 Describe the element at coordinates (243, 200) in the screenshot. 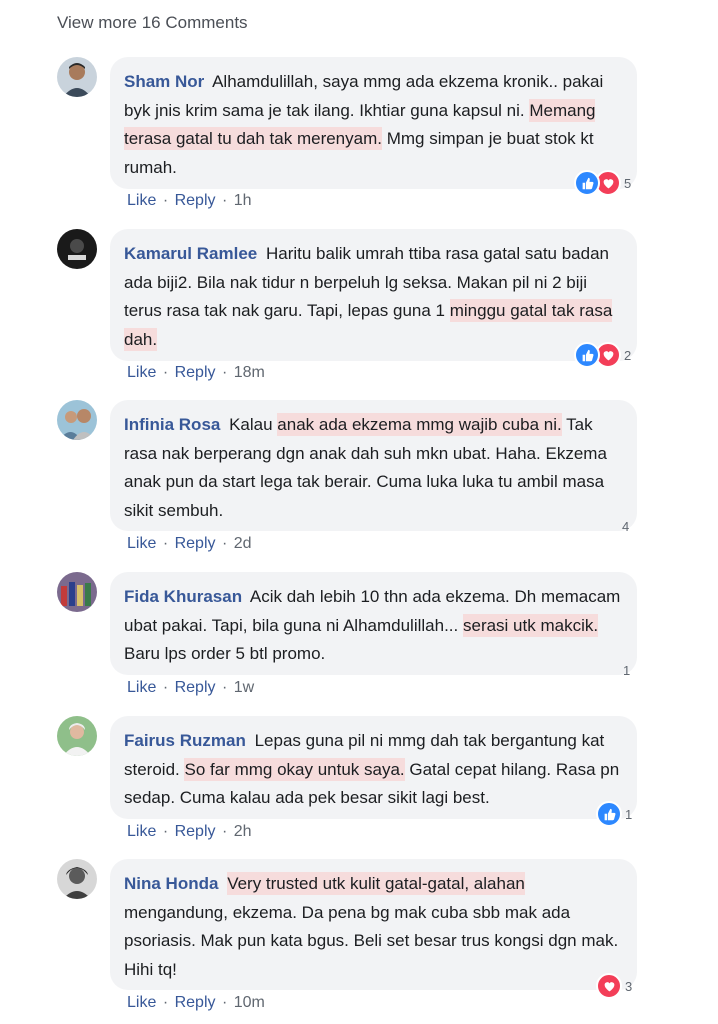

I see `comment-timestamp: 1h` at that location.